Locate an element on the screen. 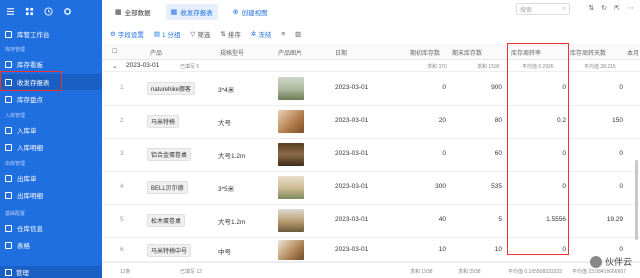 This screenshot has height=278, width=640. more-icon: ⋯ is located at coordinates (630, 8).